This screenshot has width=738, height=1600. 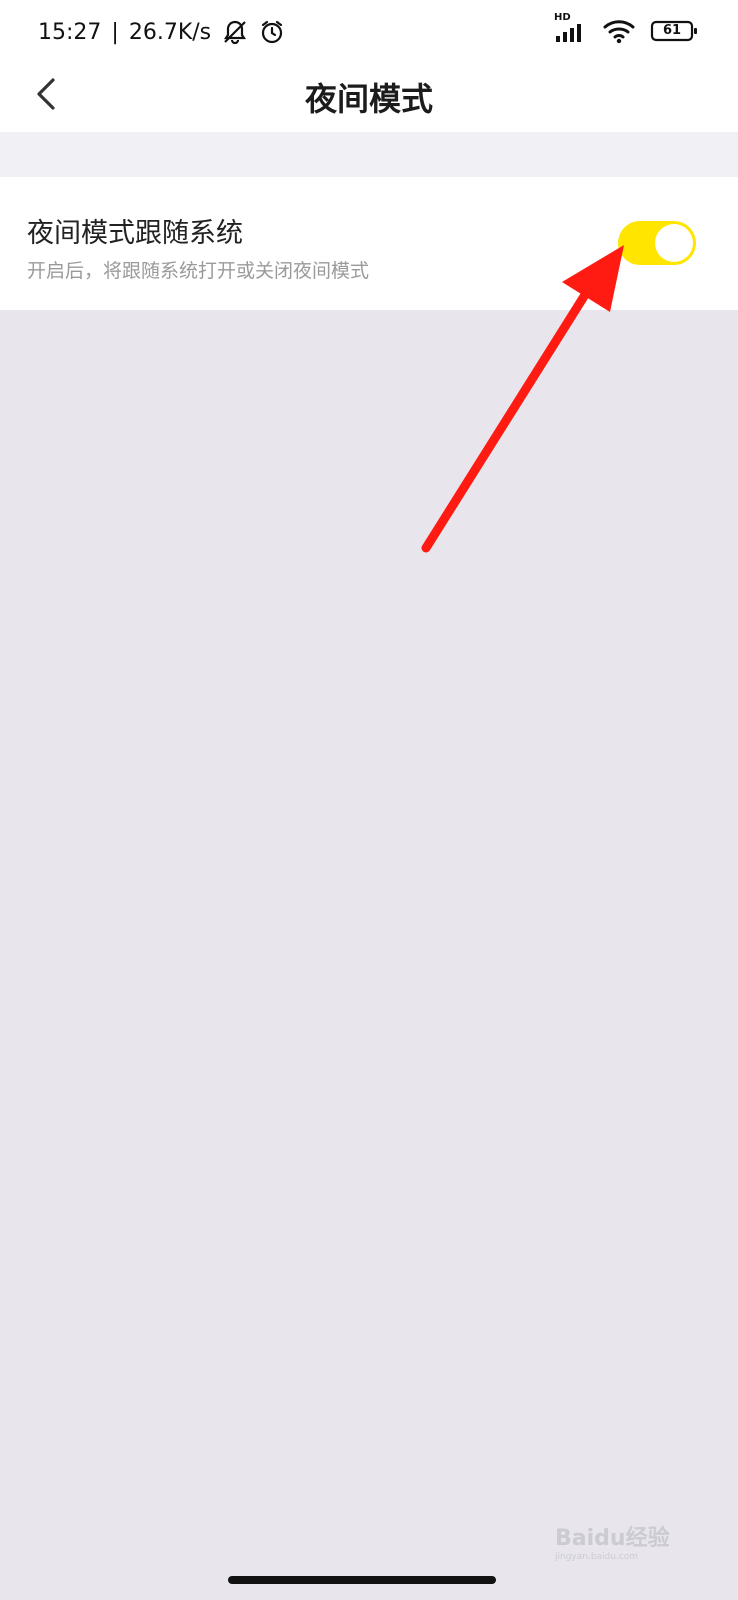 I want to click on home-indicator, so click(x=362, y=1580).